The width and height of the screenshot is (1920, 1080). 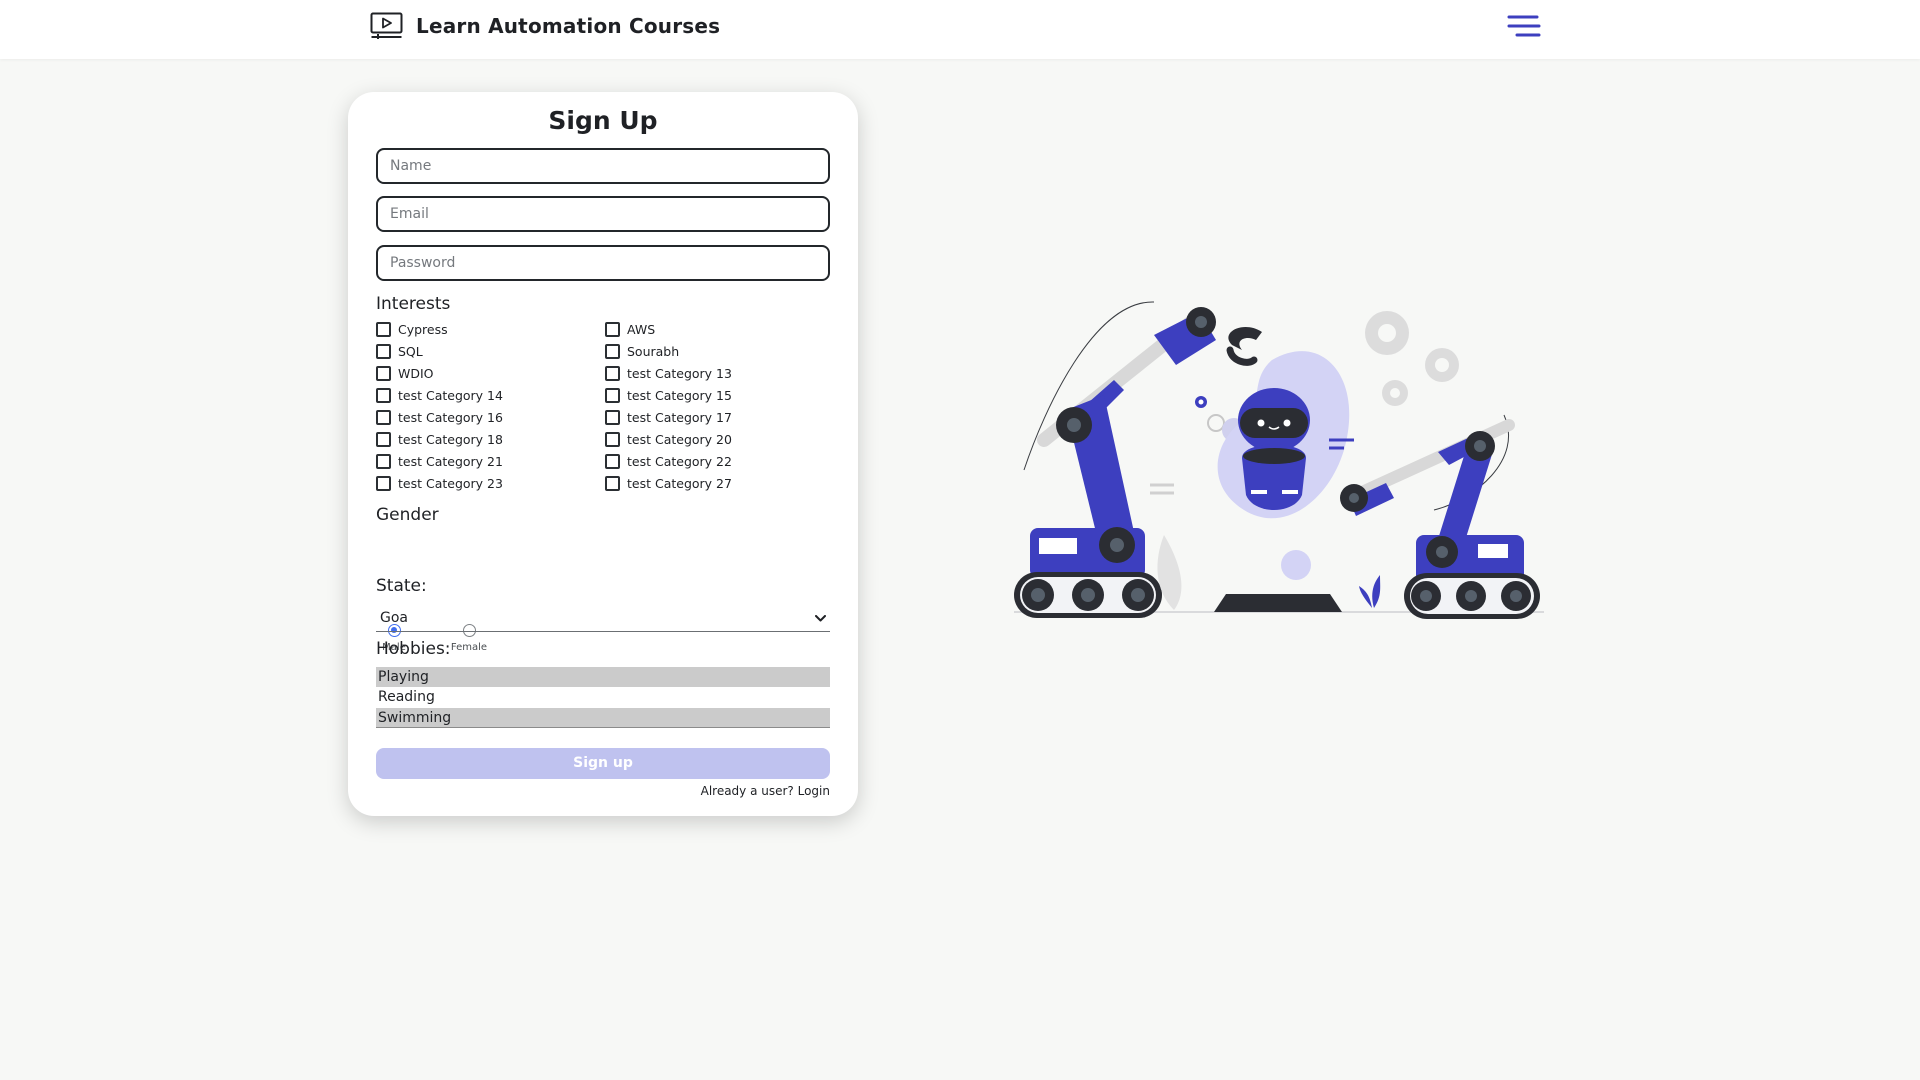 I want to click on top-navbar: Learn Automation Courses, so click(x=960, y=29).